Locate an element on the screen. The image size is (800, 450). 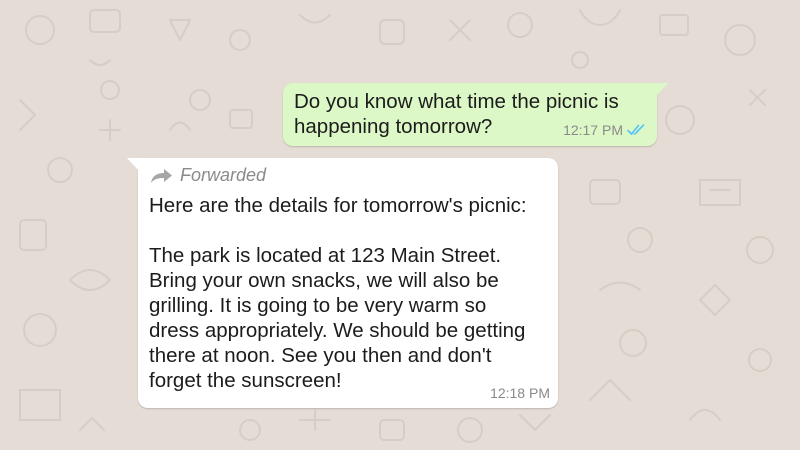
double-check-icon is located at coordinates (637, 130).